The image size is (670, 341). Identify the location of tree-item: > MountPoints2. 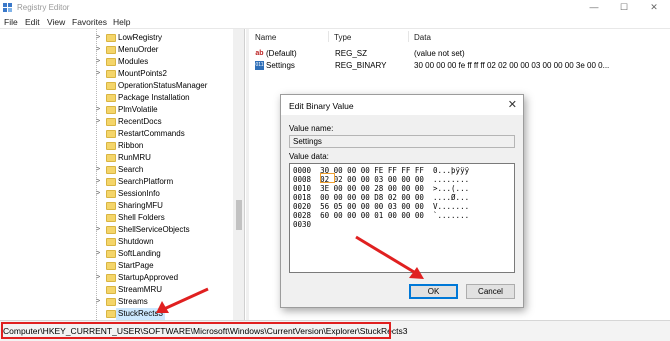
(117, 74).